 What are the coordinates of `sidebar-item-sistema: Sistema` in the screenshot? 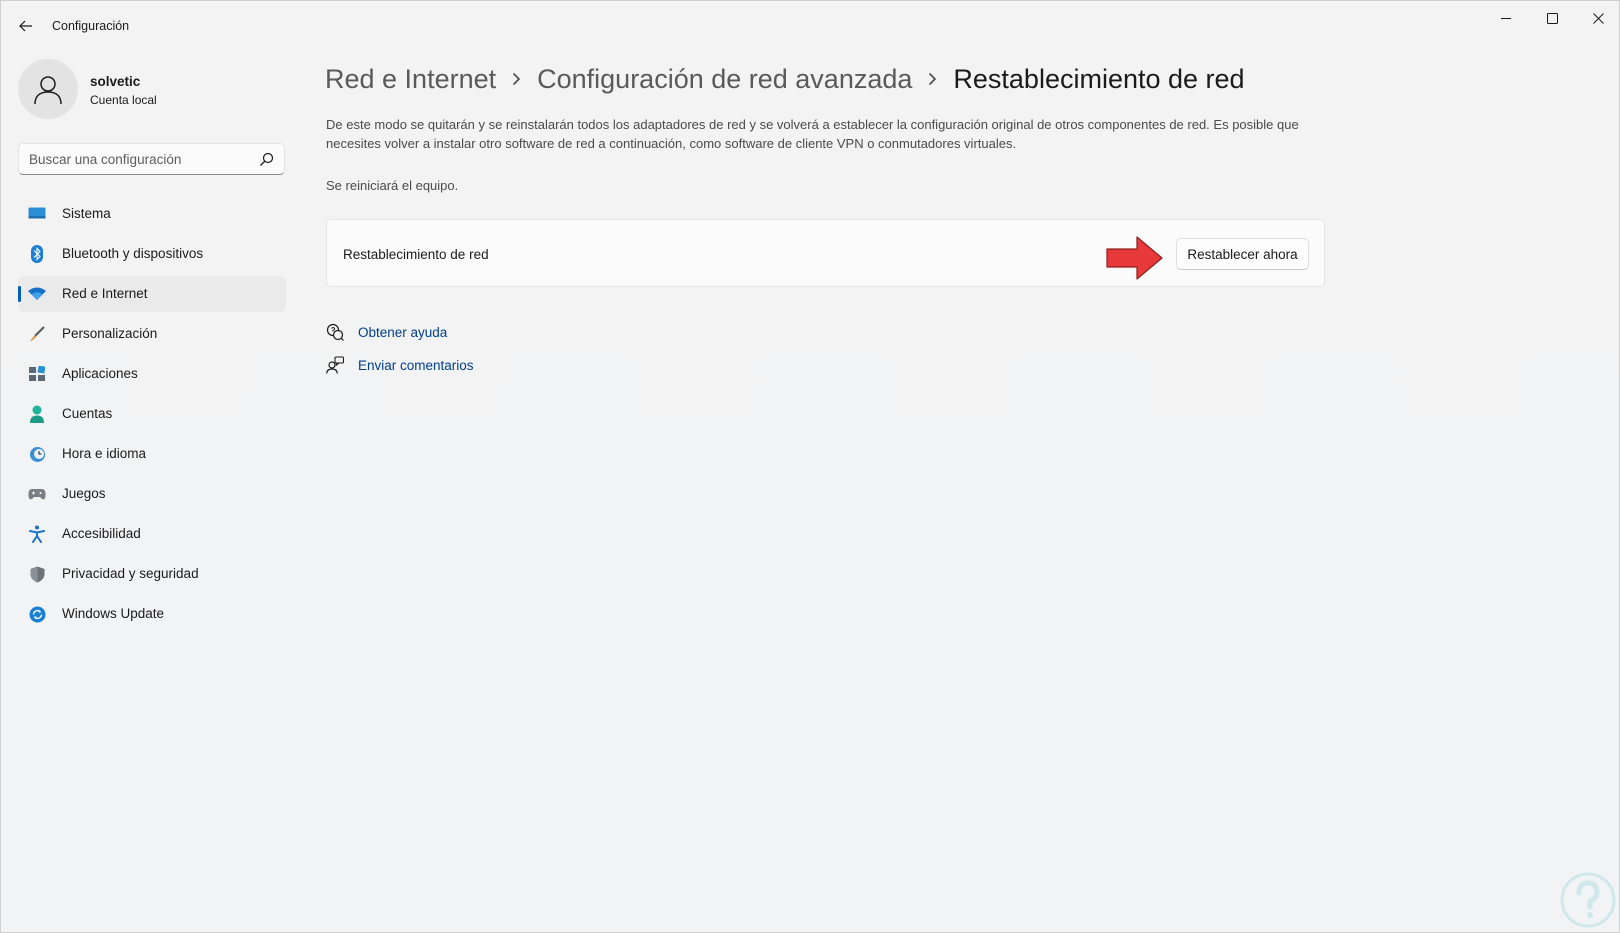 It's located at (152, 214).